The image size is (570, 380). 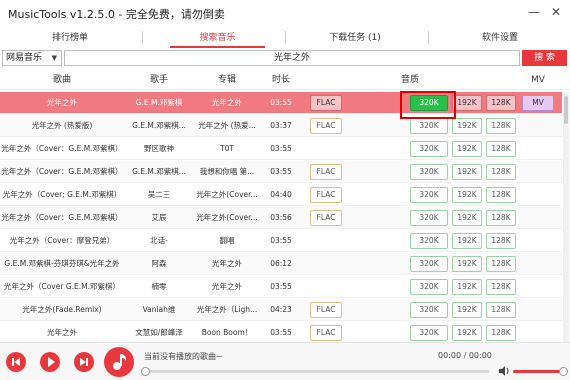 I want to click on minimize-icon: —, so click(x=534, y=12).